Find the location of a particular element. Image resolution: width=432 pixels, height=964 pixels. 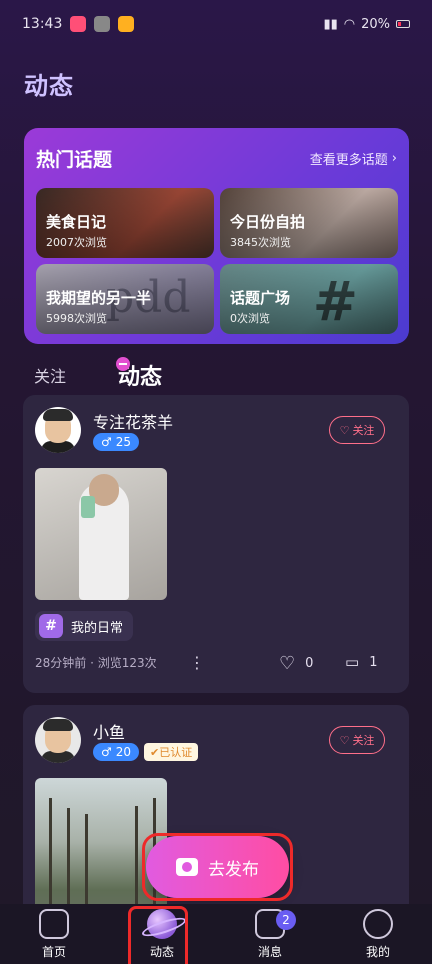

nav-home-label: 首页 is located at coordinates (53, 951).